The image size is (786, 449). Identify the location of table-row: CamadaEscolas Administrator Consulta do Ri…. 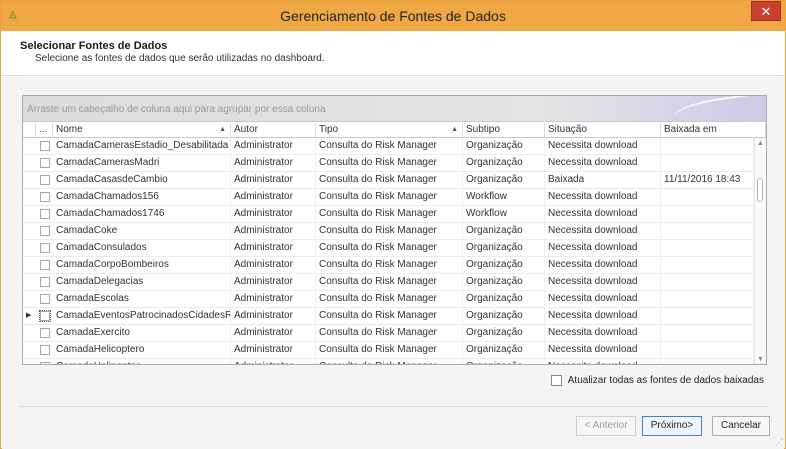
(388, 299).